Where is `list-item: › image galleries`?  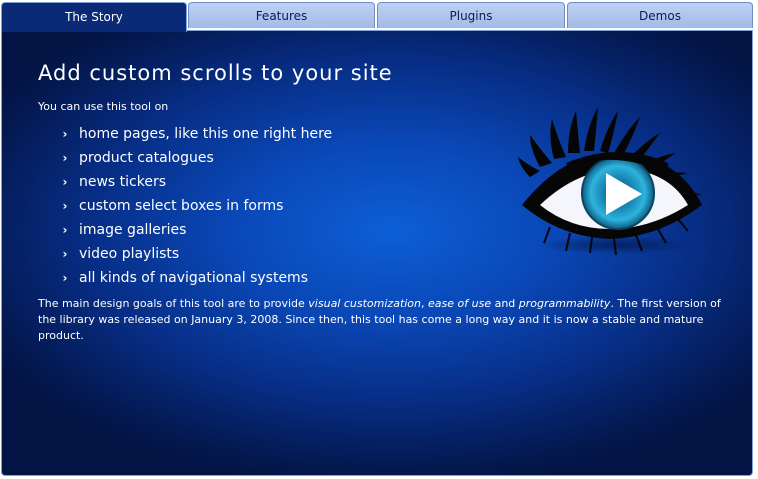
list-item: › image galleries is located at coordinates (196, 230).